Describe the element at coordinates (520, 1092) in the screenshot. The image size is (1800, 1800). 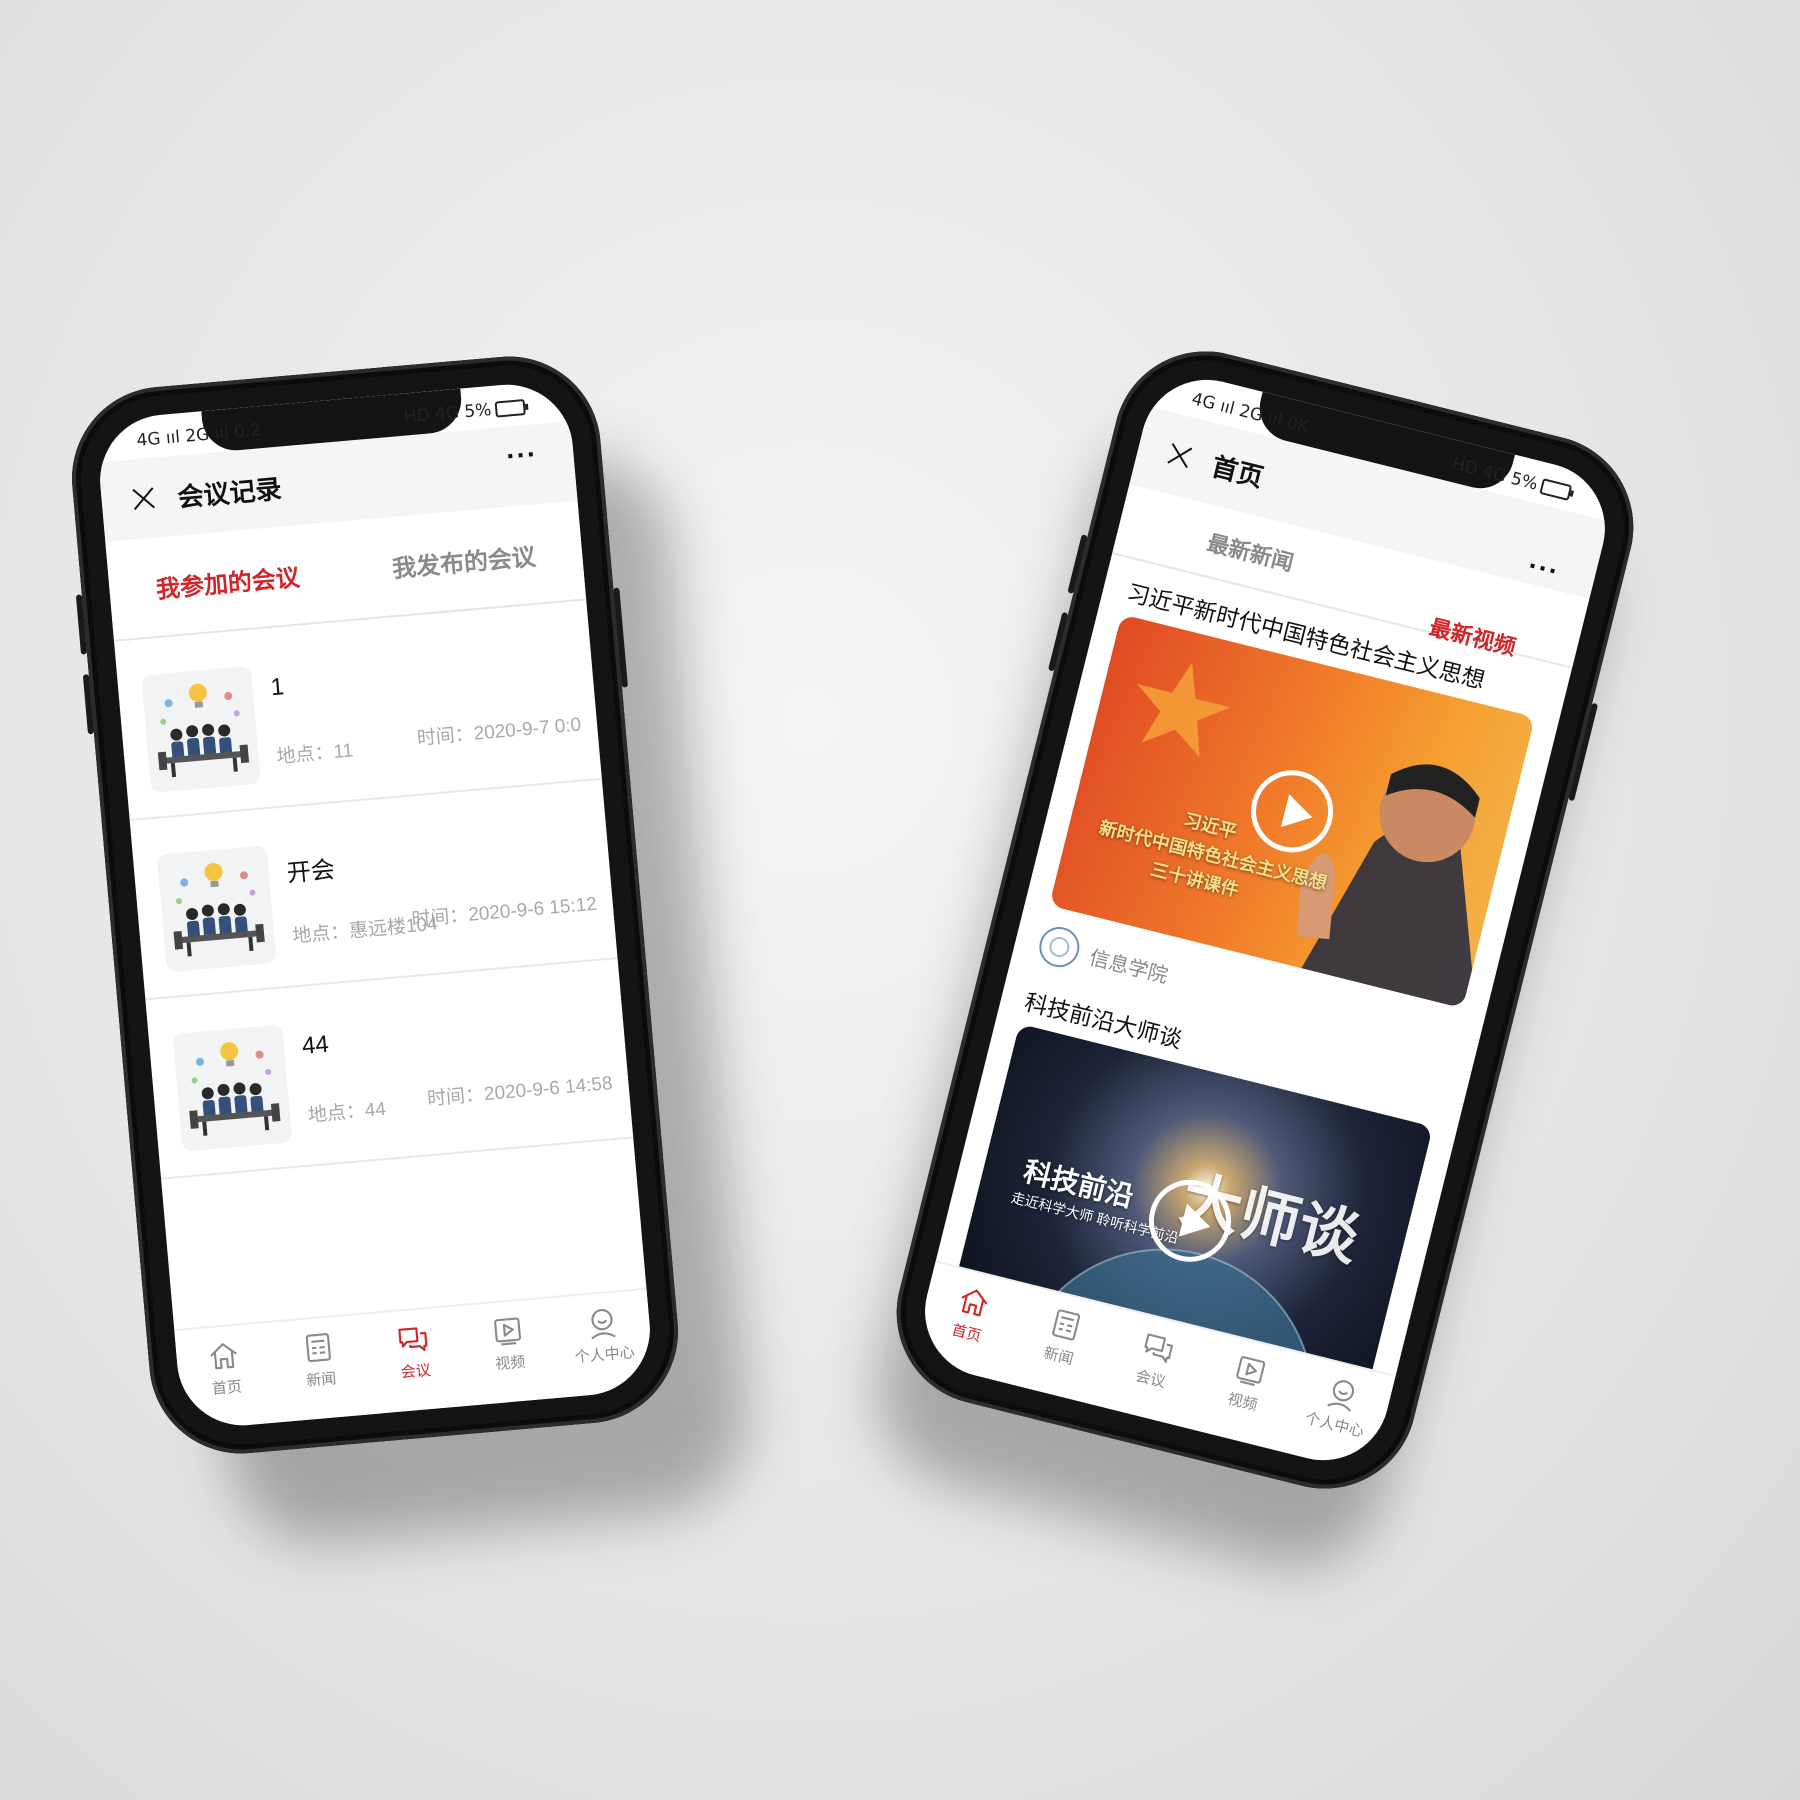
I see `meeting-time: 时间：2020-9-6 14:58` at that location.